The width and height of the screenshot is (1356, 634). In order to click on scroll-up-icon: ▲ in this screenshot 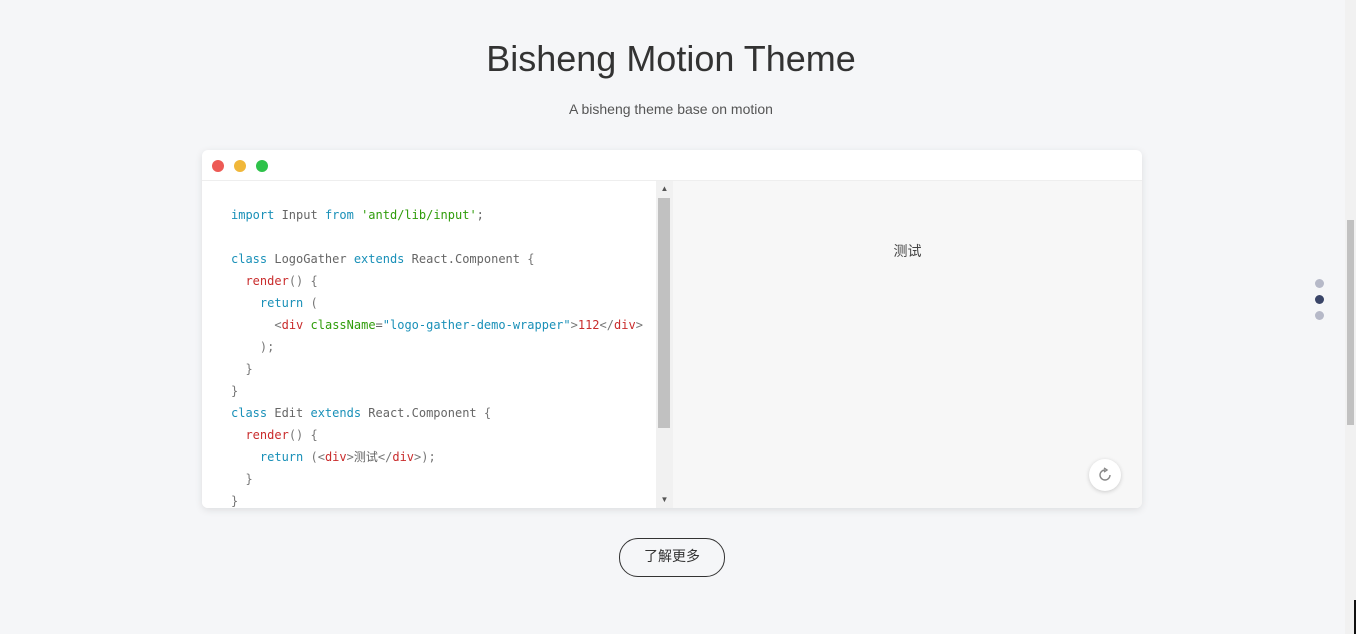, I will do `click(664, 189)`.